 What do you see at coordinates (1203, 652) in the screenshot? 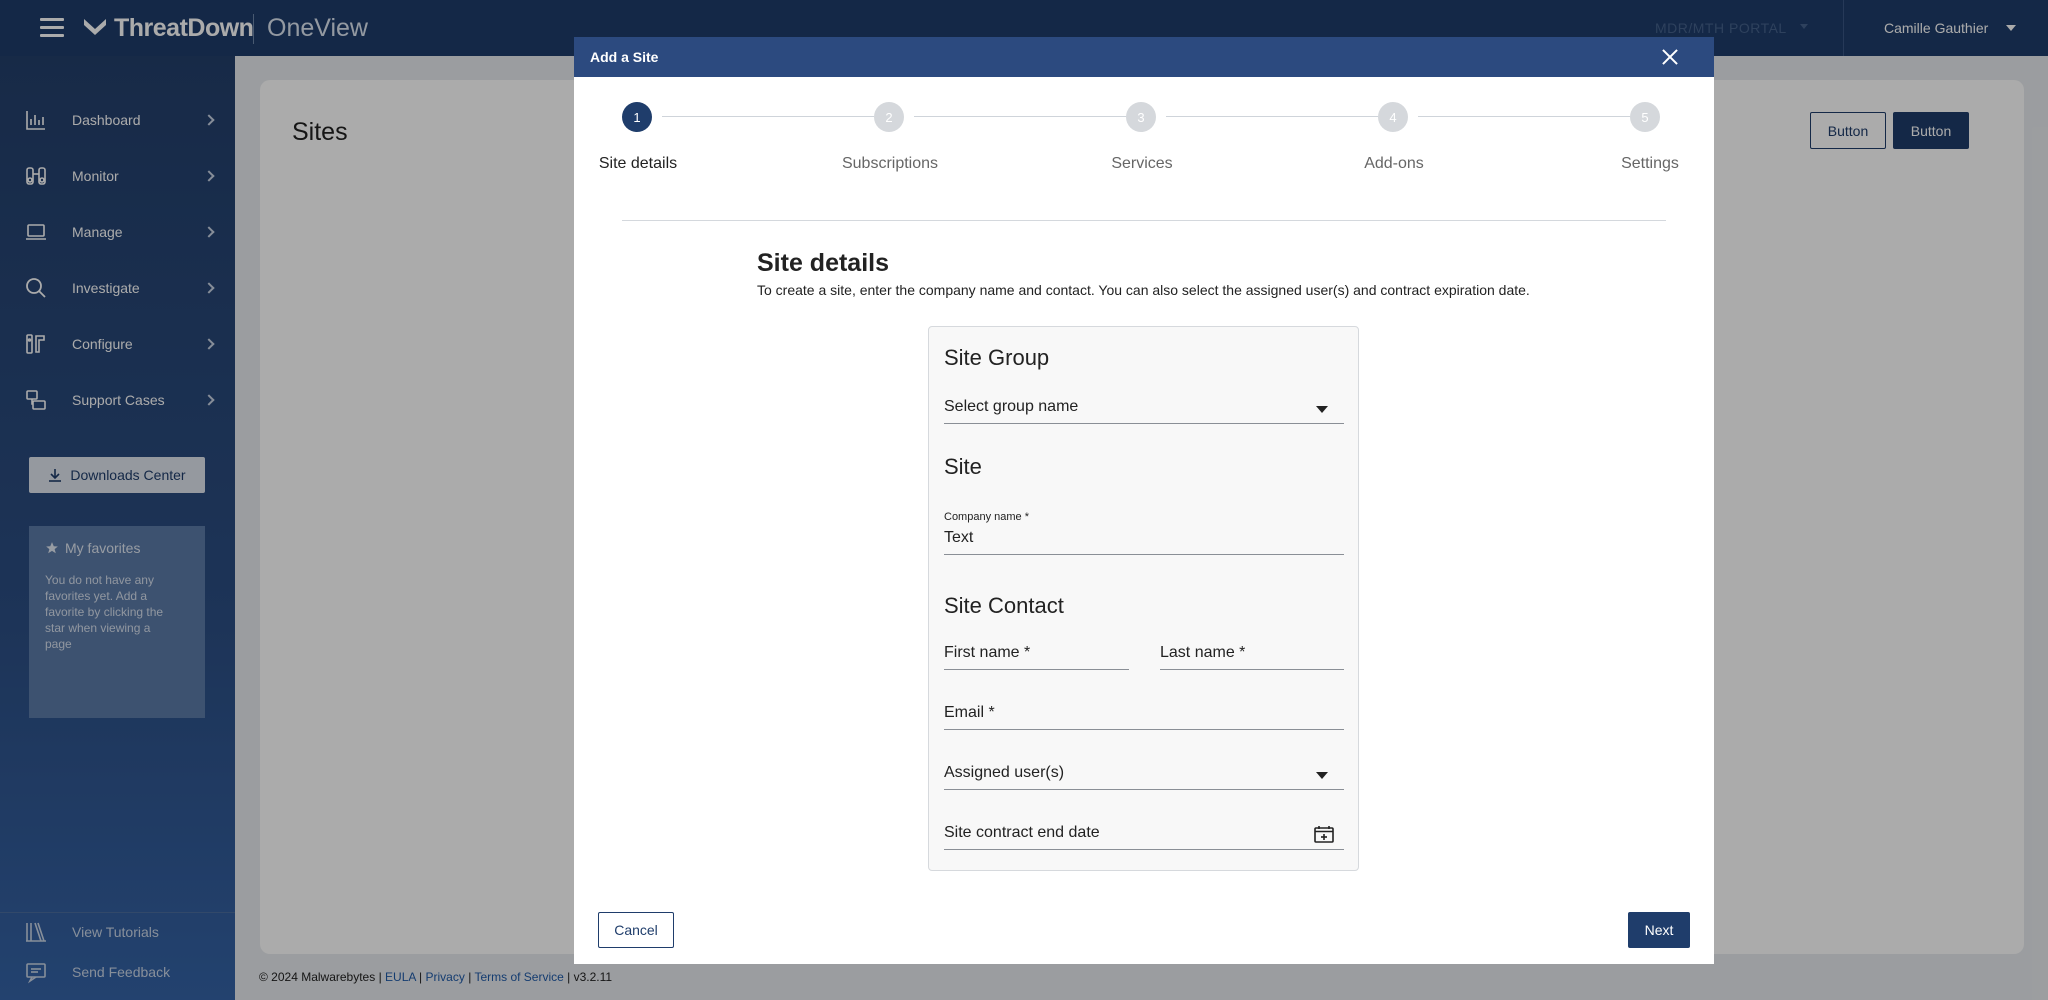
I see `last-name-label: Last name *` at bounding box center [1203, 652].